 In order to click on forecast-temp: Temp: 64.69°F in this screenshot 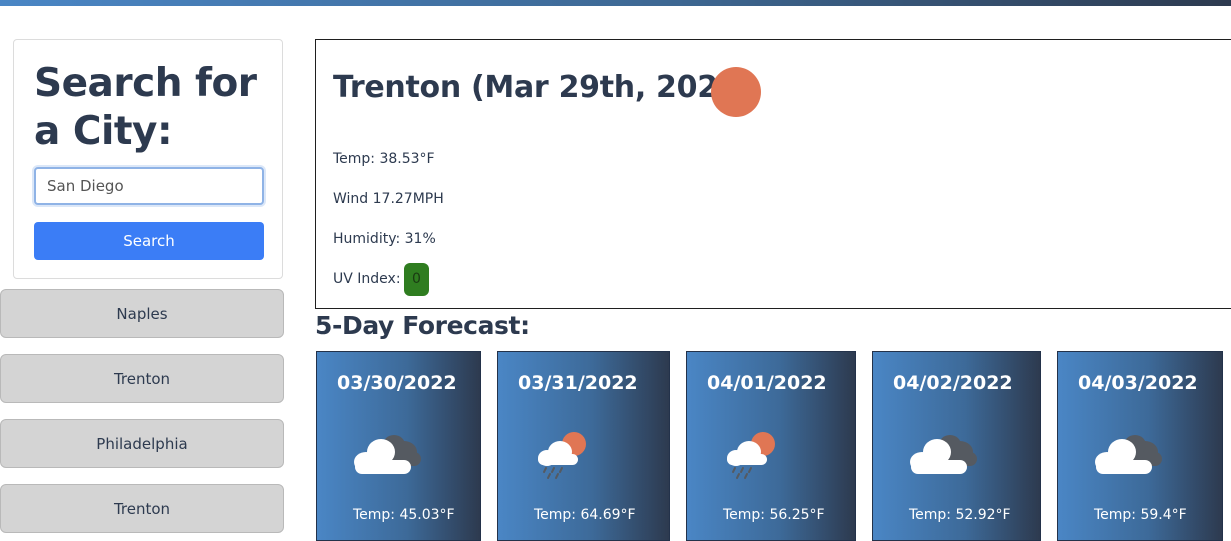, I will do `click(585, 515)`.